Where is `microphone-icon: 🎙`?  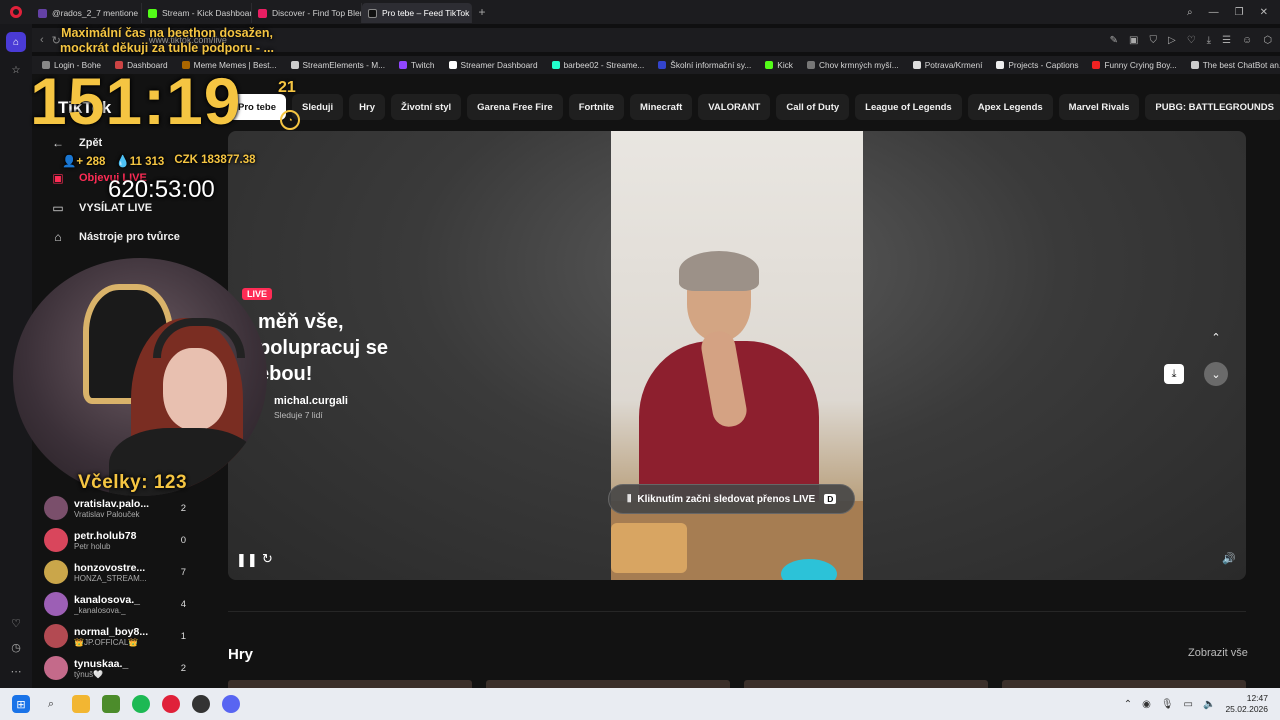 microphone-icon: 🎙 is located at coordinates (1167, 704).